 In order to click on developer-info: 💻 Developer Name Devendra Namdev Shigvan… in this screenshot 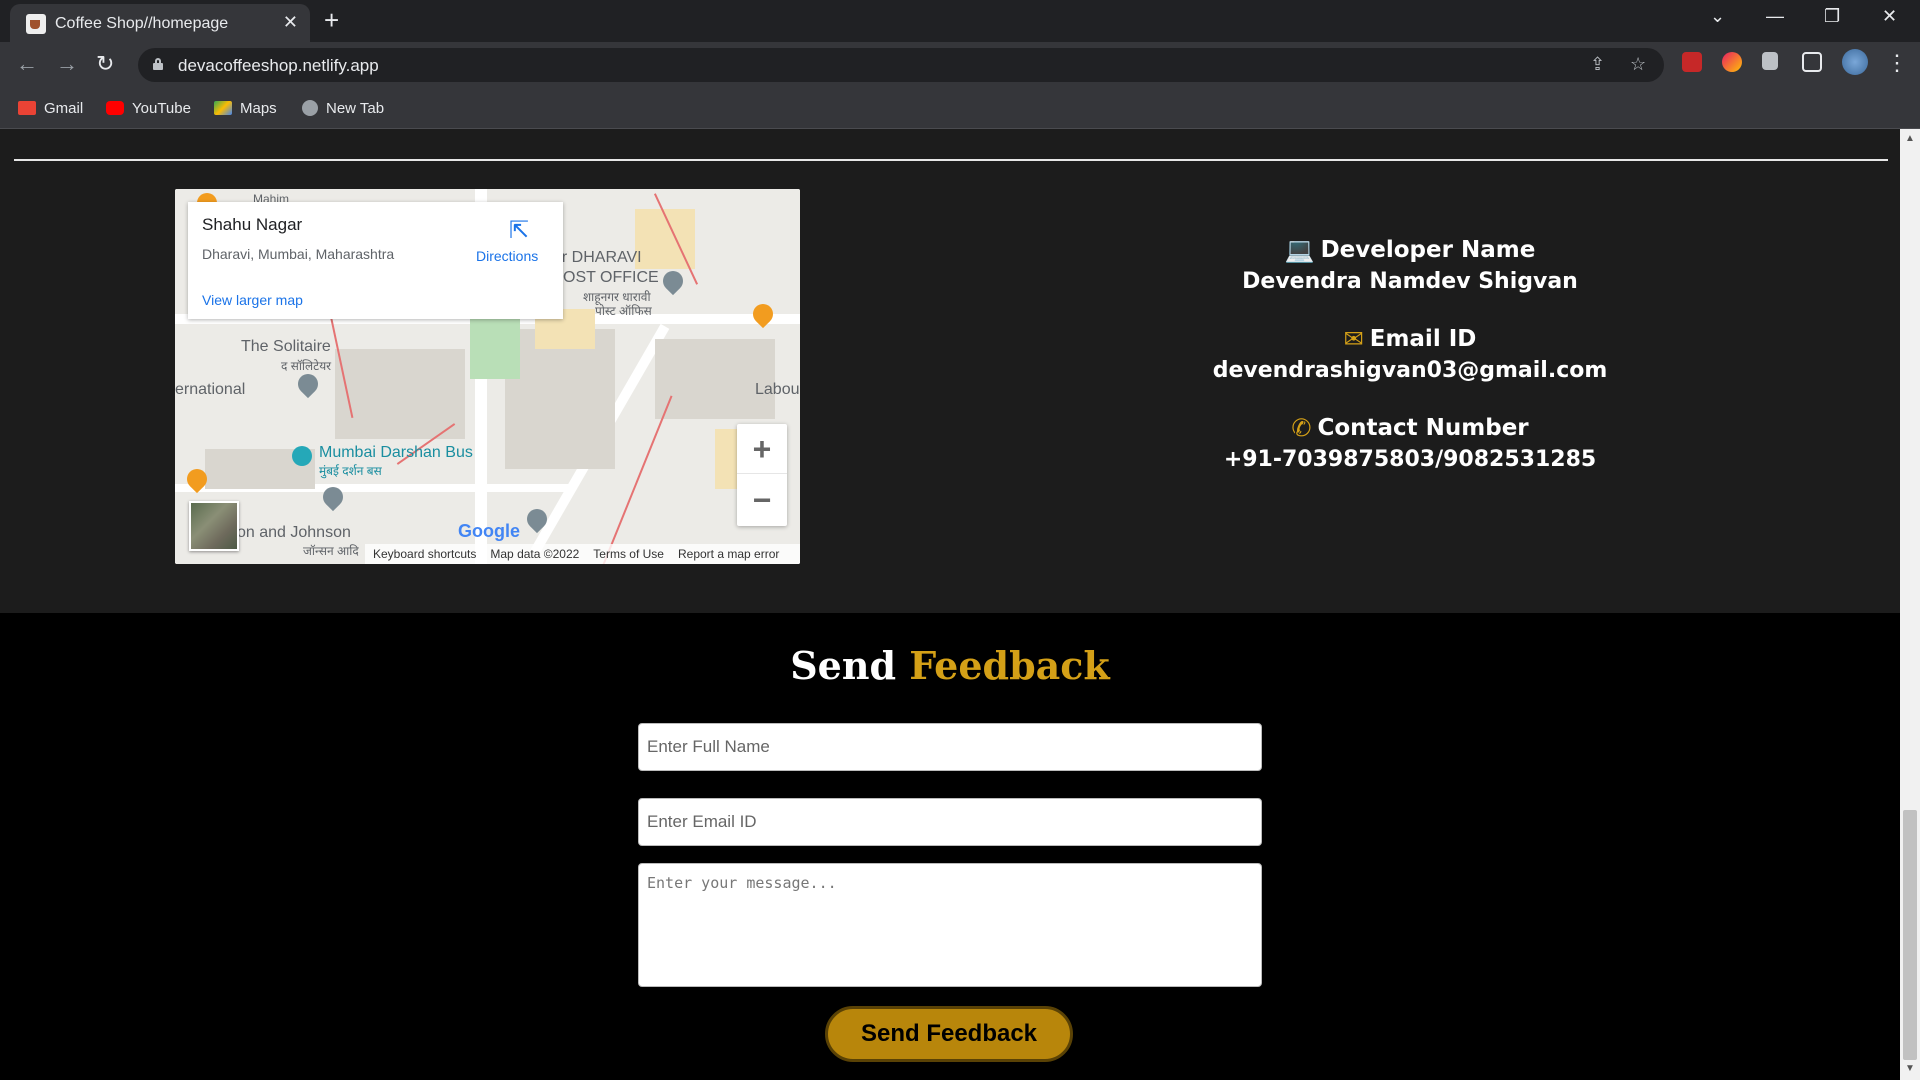, I will do `click(1410, 367)`.